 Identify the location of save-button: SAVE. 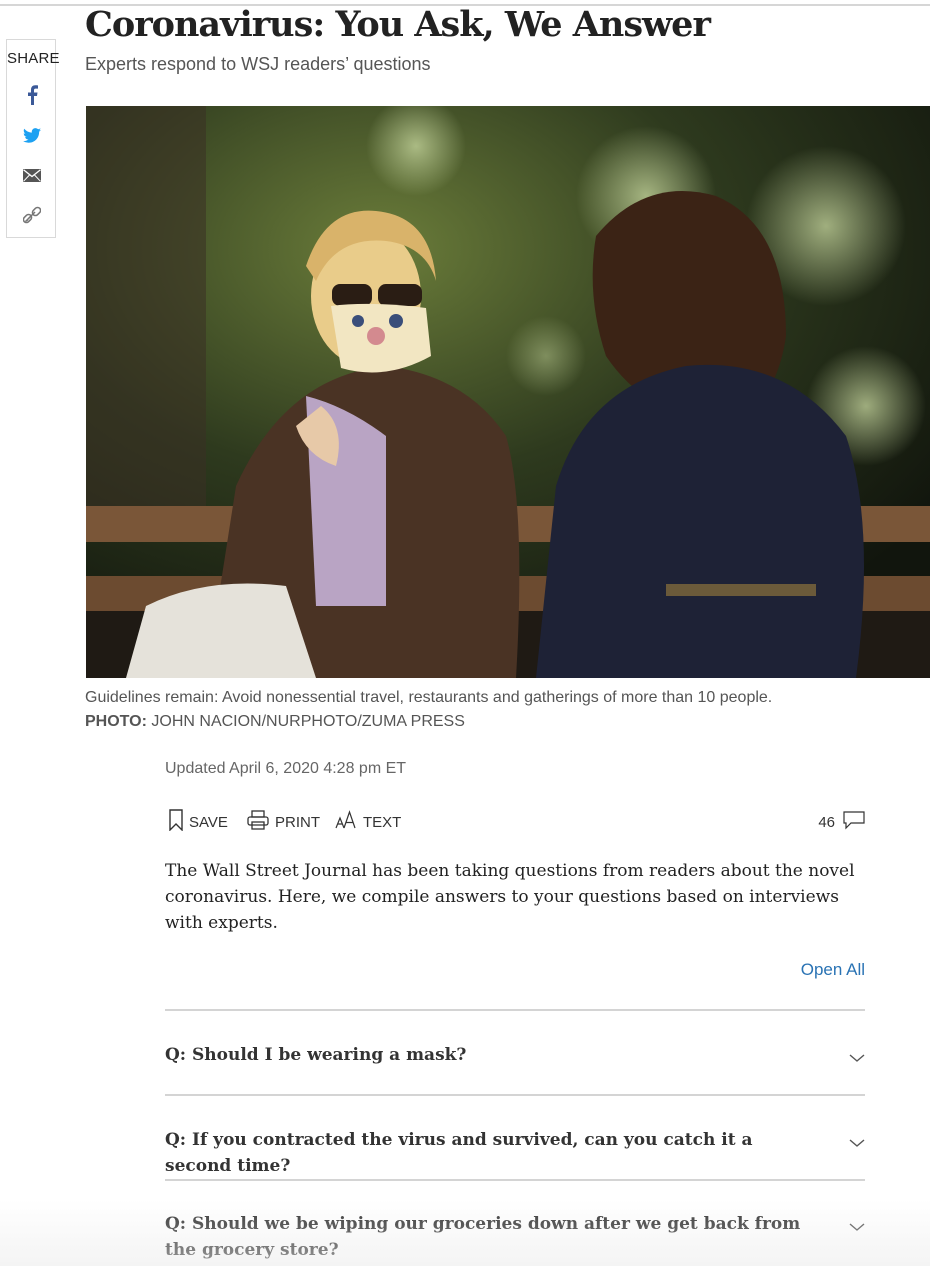
(198, 820).